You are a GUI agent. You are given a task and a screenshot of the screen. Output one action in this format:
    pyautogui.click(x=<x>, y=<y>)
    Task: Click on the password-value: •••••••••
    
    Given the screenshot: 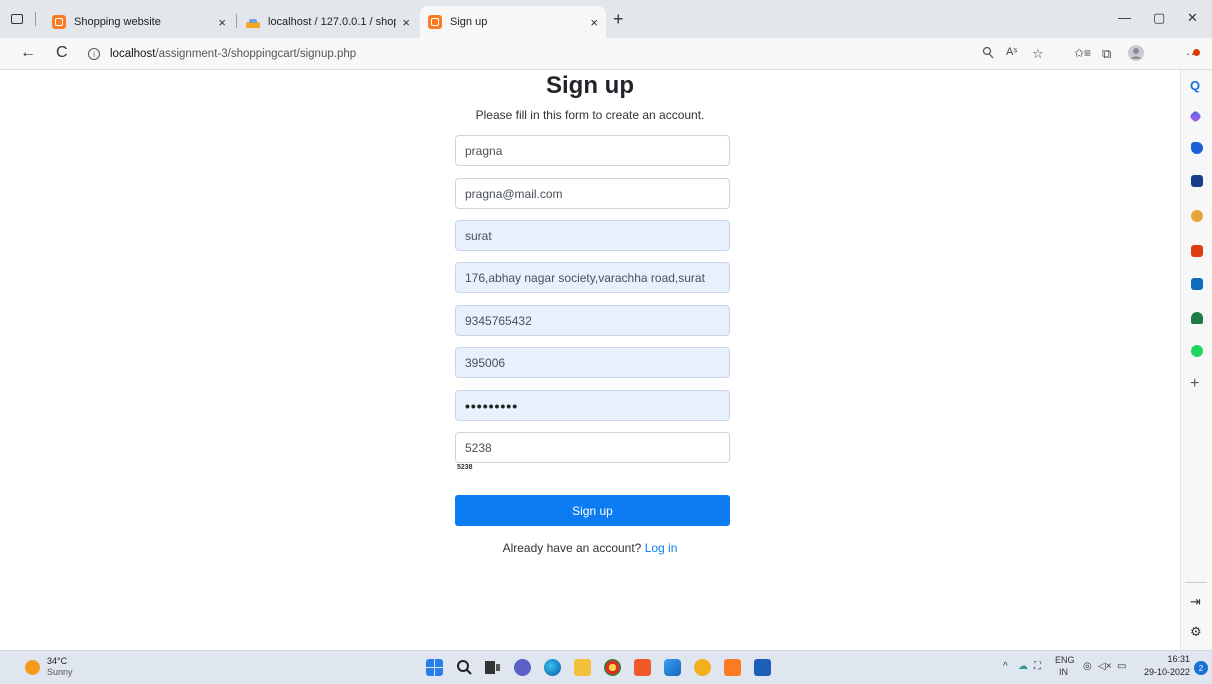 What is the action you would take?
    pyautogui.click(x=492, y=405)
    